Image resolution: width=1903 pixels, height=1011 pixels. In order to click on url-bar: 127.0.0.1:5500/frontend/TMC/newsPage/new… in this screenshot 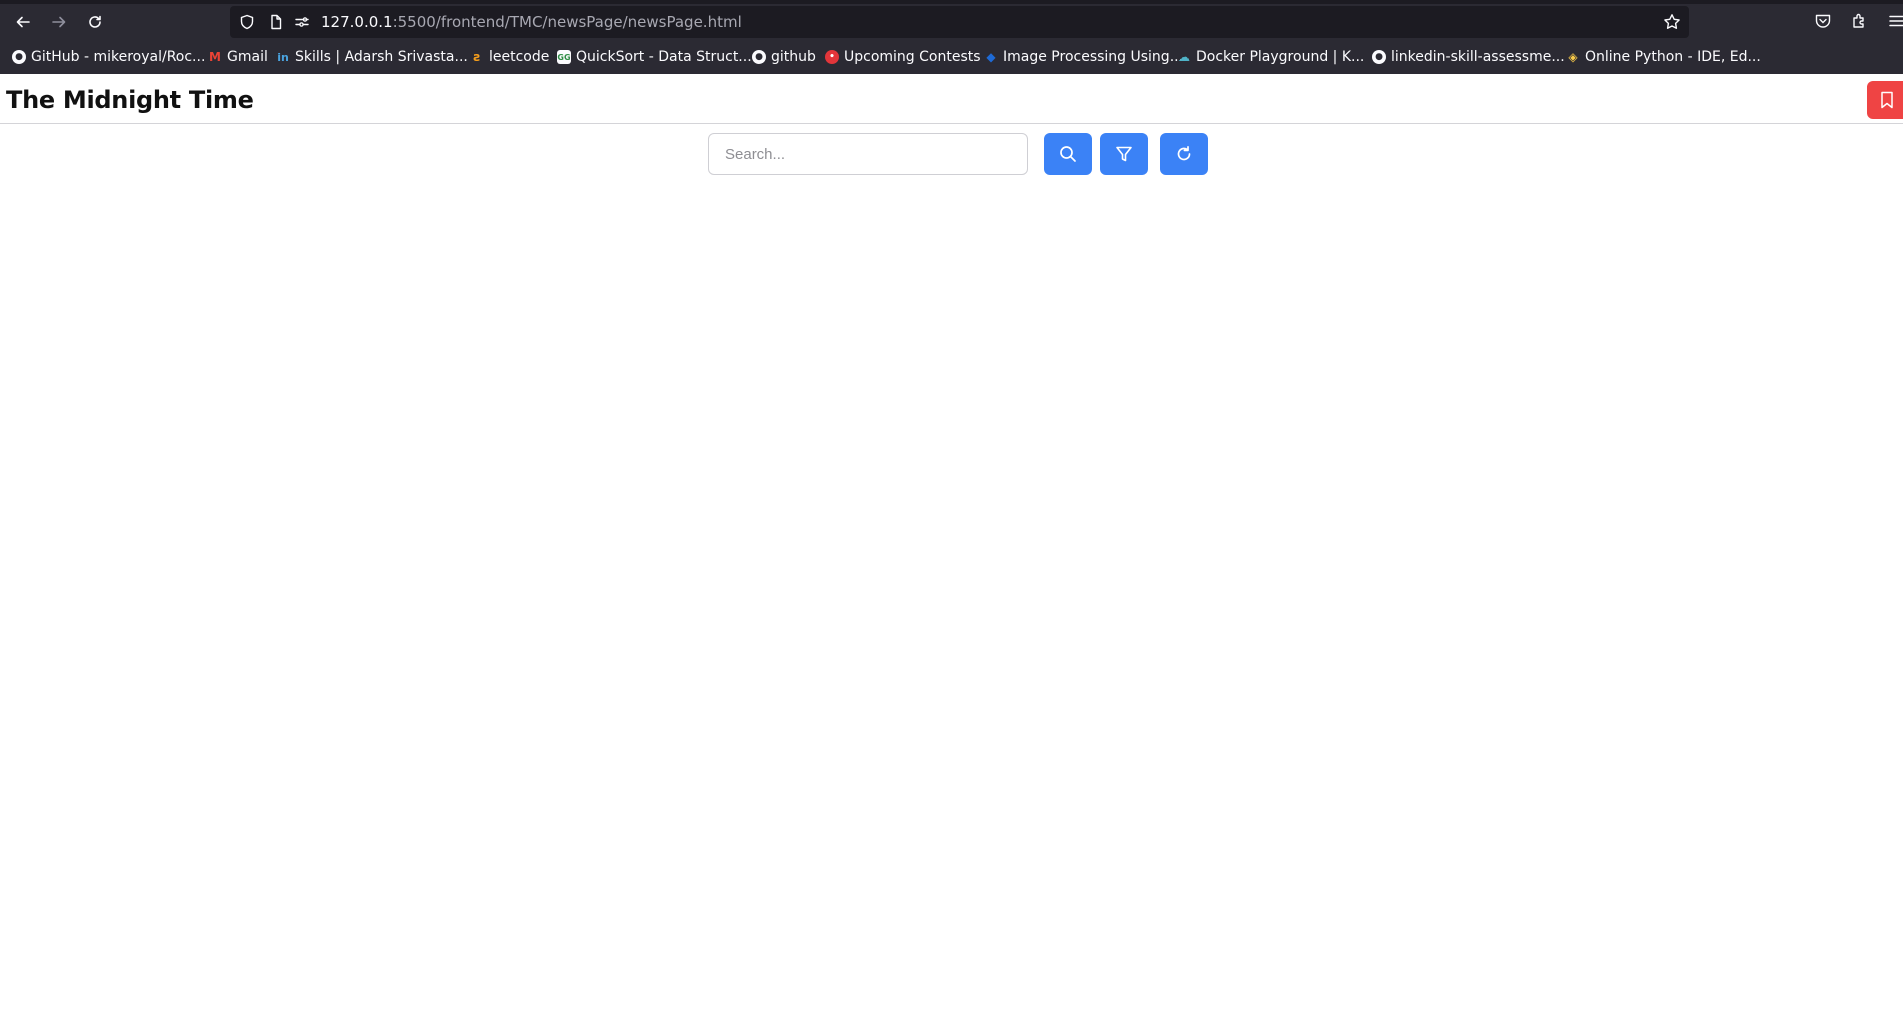, I will do `click(959, 22)`.